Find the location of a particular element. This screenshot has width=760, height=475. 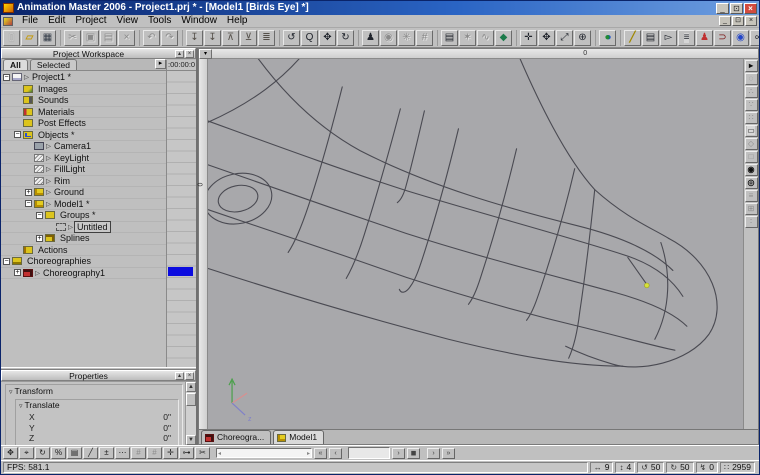

tree-item-label: Groups * is located at coordinates (78, 215).